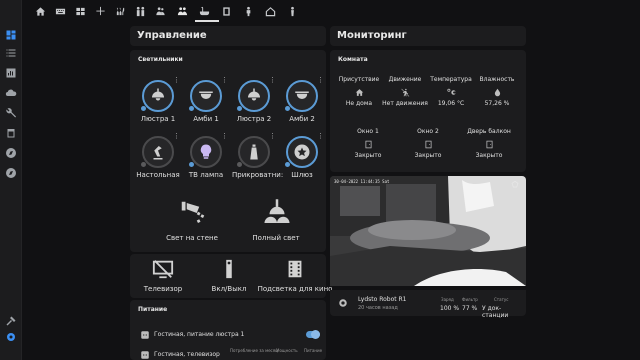 The image size is (640, 360). What do you see at coordinates (292, 11) in the screenshot?
I see `person-icon` at bounding box center [292, 11].